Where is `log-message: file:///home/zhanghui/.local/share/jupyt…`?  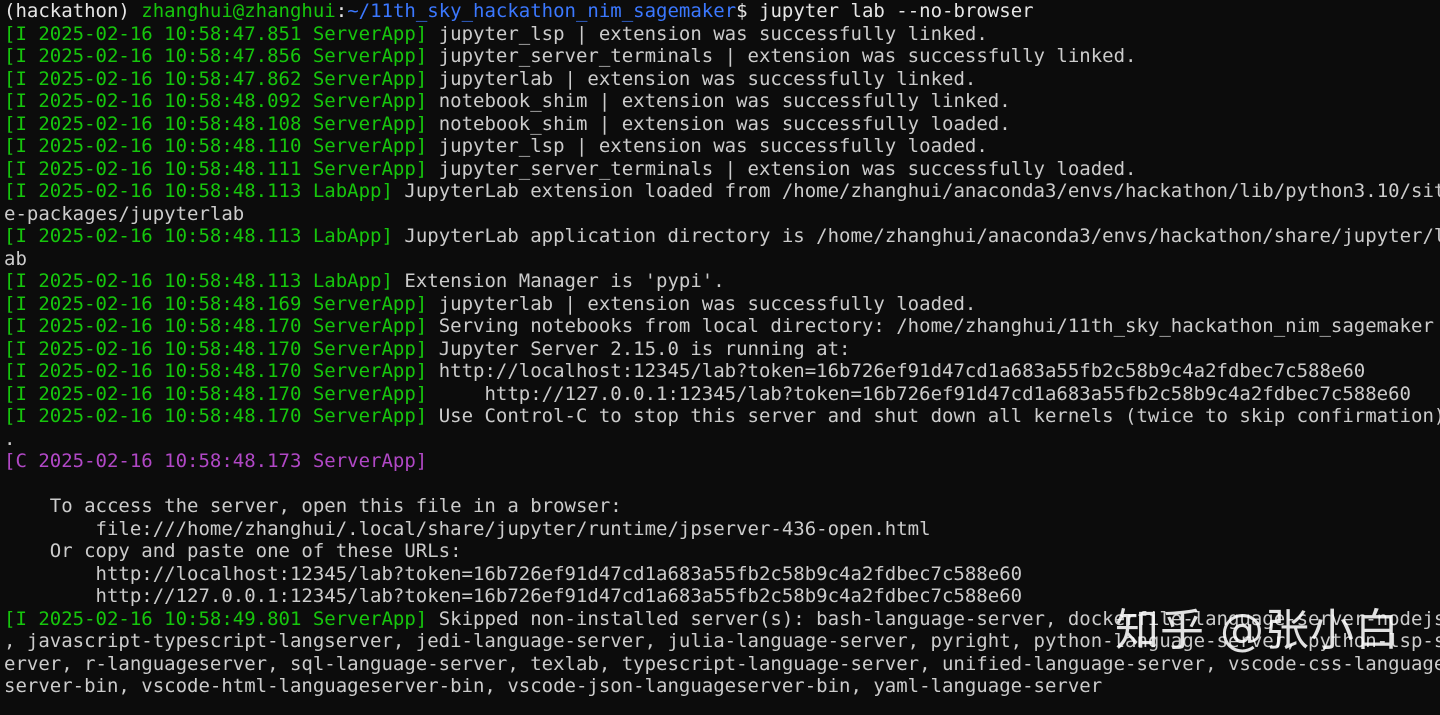 log-message: file:///home/zhanghui/.local/share/jupyt… is located at coordinates (467, 528).